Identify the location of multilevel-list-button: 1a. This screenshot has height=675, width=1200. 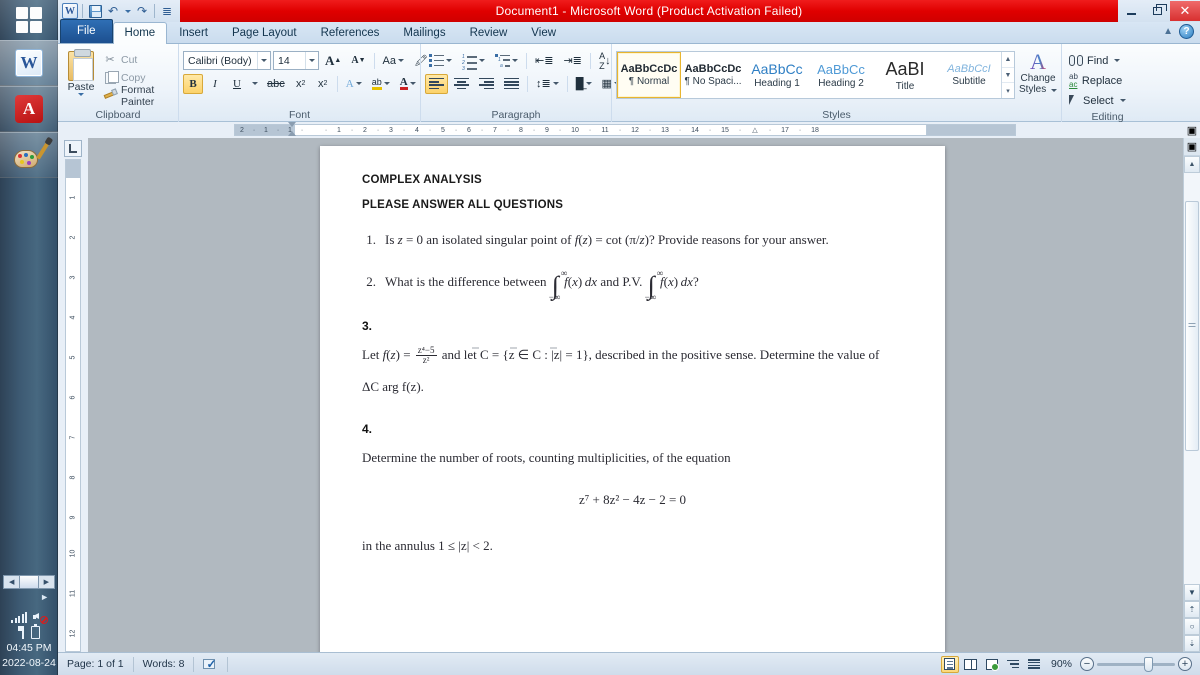
(506, 61).